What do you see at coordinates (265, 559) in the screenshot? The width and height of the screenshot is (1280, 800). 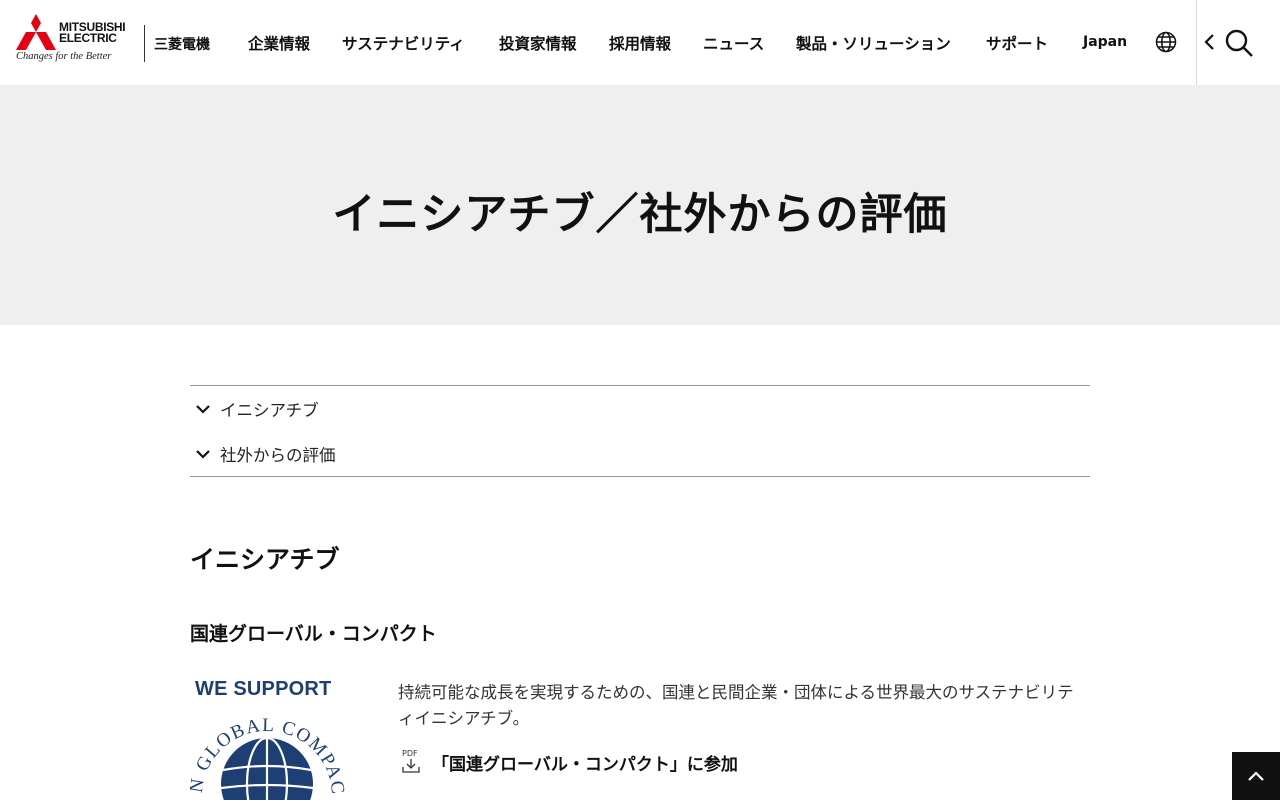 I see `section-heading: イニシアチブ` at bounding box center [265, 559].